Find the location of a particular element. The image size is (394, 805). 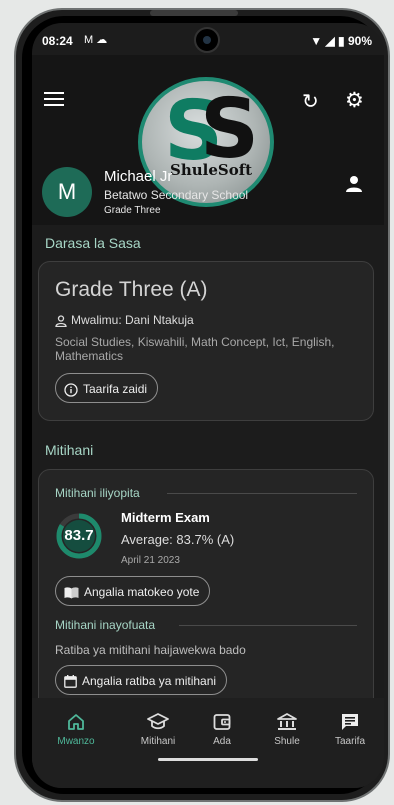

front-camera is located at coordinates (207, 40).